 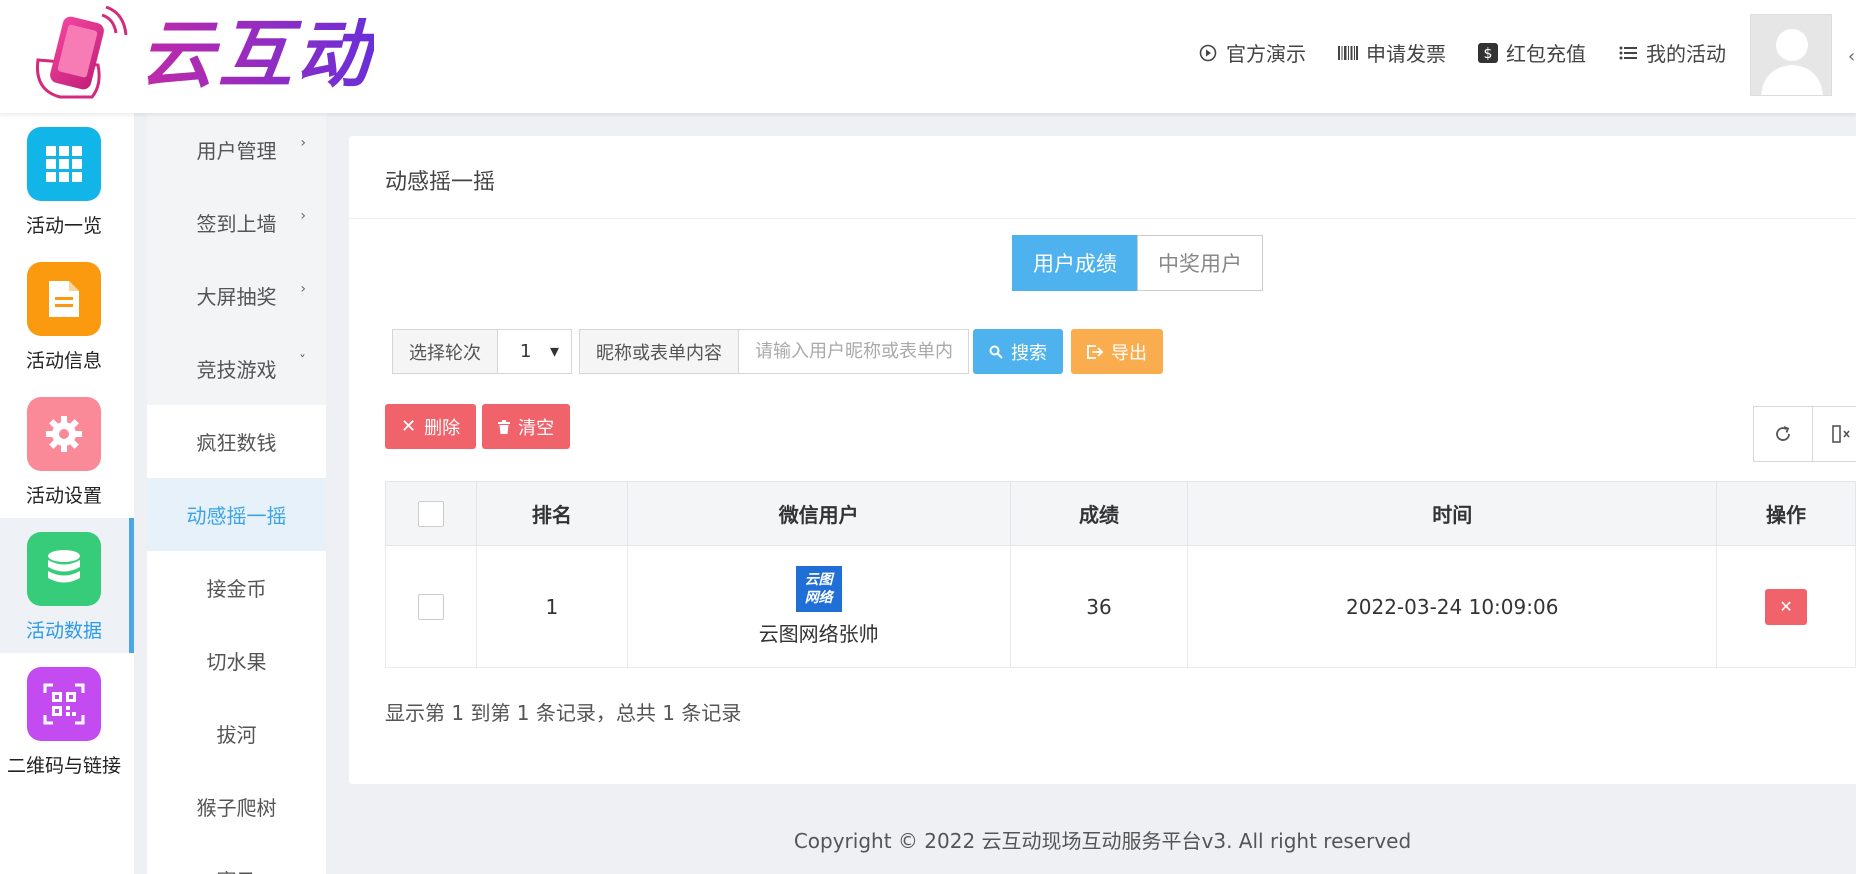 I want to click on submenu-user-management: 用户管理 ›, so click(x=236, y=149).